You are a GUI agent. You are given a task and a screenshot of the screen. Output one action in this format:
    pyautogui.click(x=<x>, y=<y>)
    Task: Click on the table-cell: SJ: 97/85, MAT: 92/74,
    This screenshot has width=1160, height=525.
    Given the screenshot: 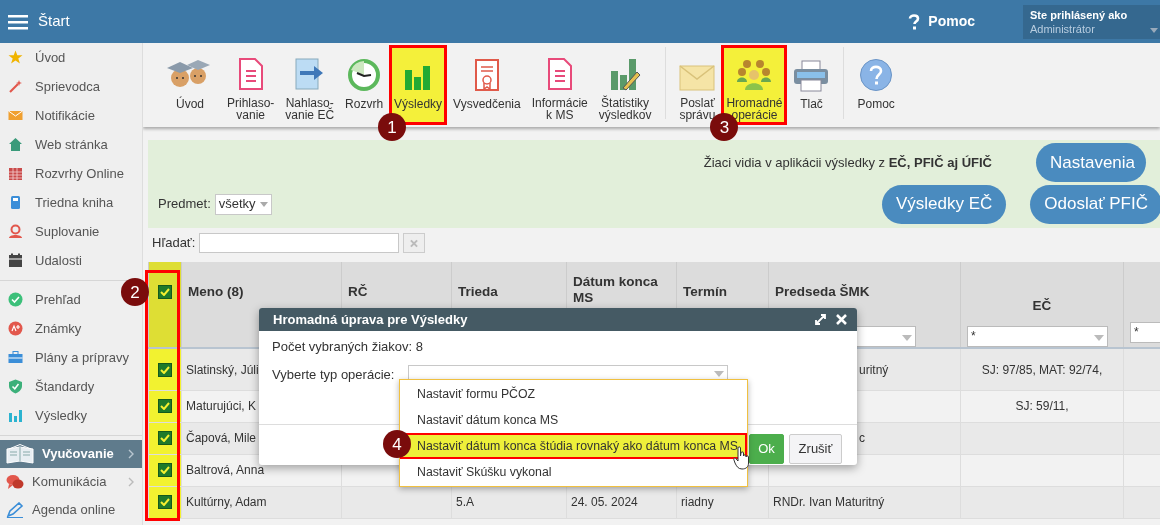 What is the action you would take?
    pyautogui.click(x=1042, y=369)
    